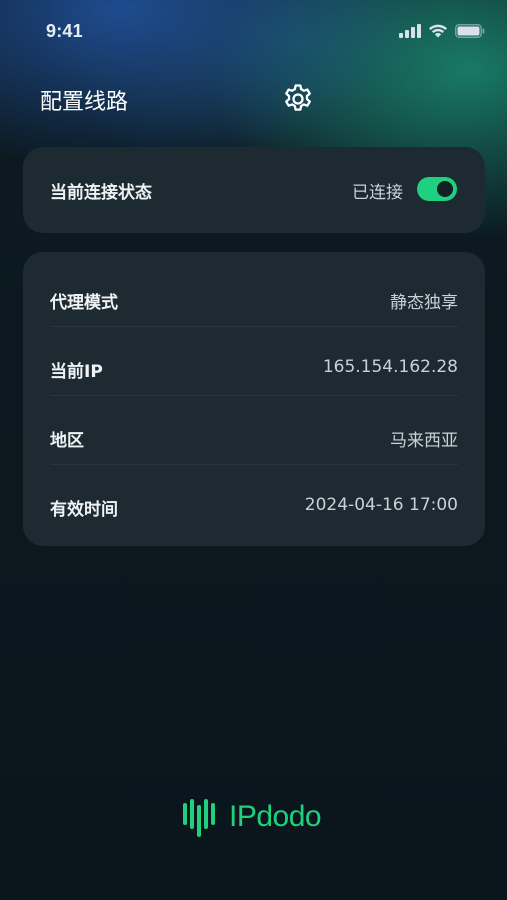 This screenshot has height=900, width=507. I want to click on brand-name: IPdodo, so click(275, 816).